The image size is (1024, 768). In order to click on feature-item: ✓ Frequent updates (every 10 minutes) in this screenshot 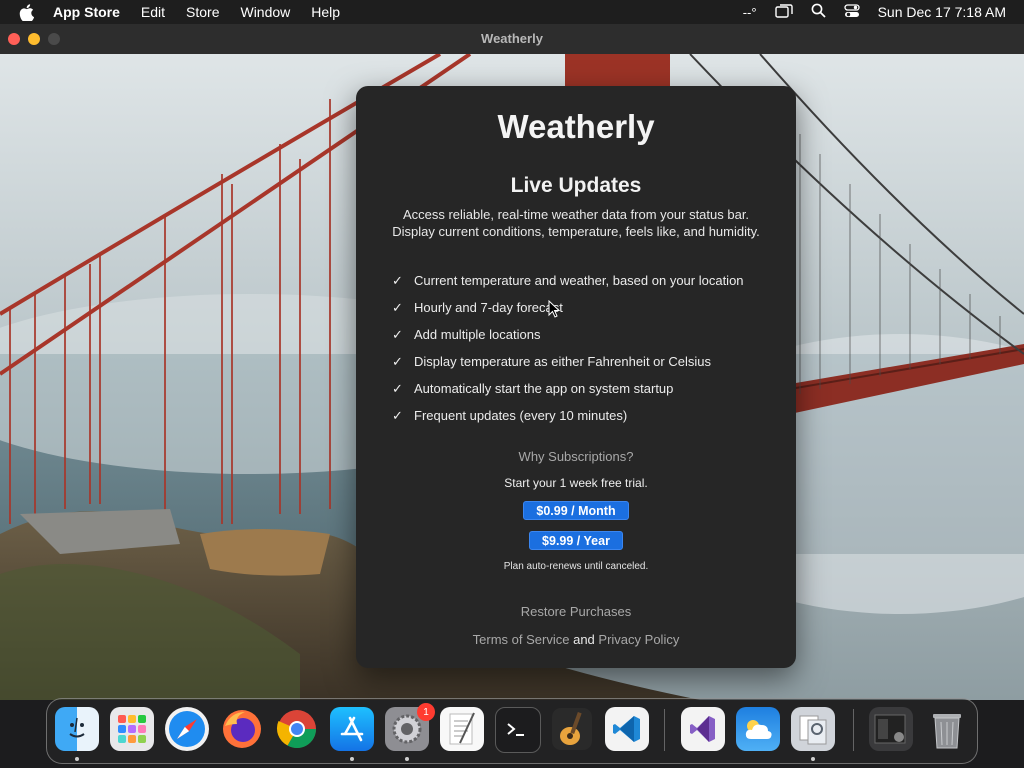, I will do `click(568, 415)`.